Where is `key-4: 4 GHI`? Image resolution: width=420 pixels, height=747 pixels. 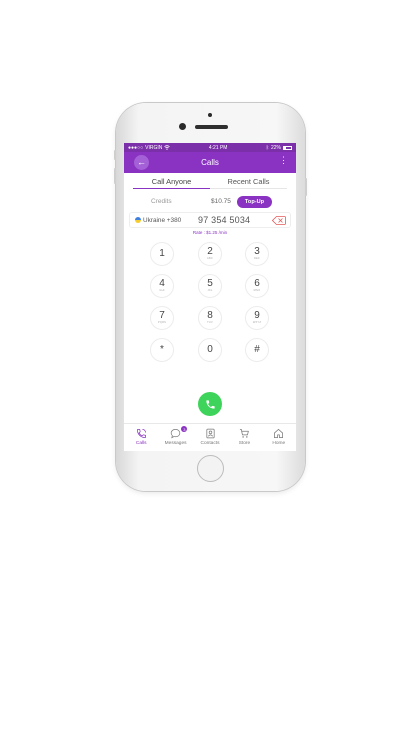
key-4: 4 GHI is located at coordinates (162, 286).